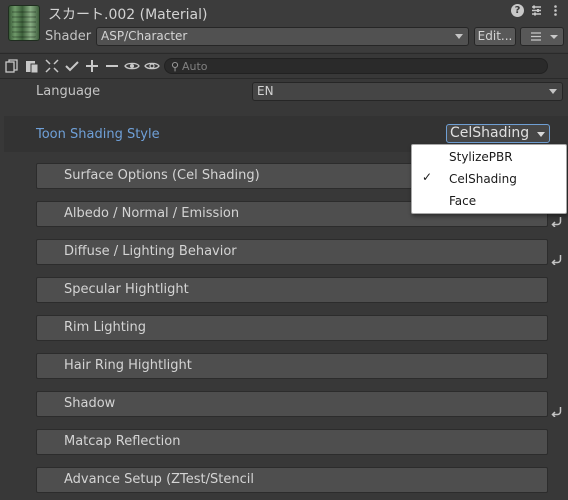 The image size is (568, 500). I want to click on shader-label: Shader, so click(68, 36).